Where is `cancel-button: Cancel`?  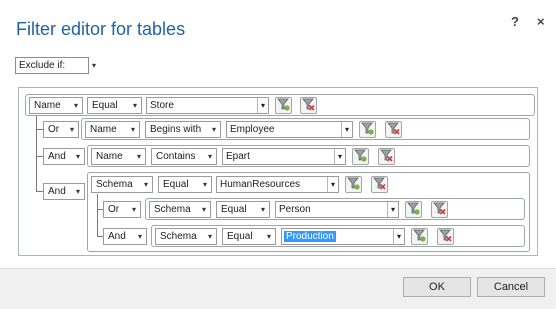
cancel-button: Cancel is located at coordinates (511, 287).